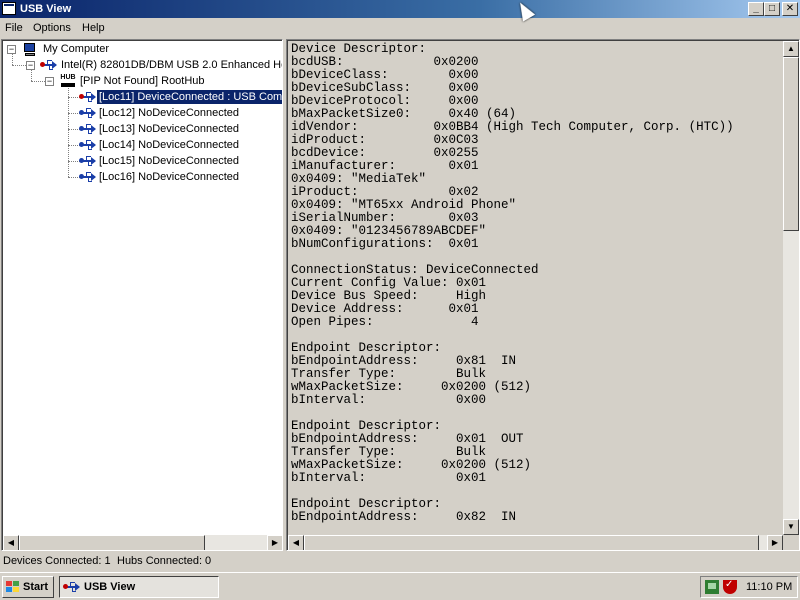 Image resolution: width=800 pixels, height=600 pixels. I want to click on system-tray: 11:10 PM, so click(749, 587).